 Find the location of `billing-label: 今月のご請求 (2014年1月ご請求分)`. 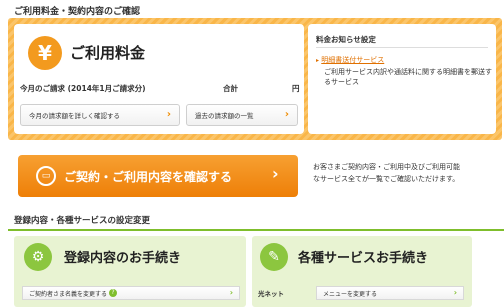

billing-label: 今月のご請求 (2014年1月ご請求分) is located at coordinates (83, 88).